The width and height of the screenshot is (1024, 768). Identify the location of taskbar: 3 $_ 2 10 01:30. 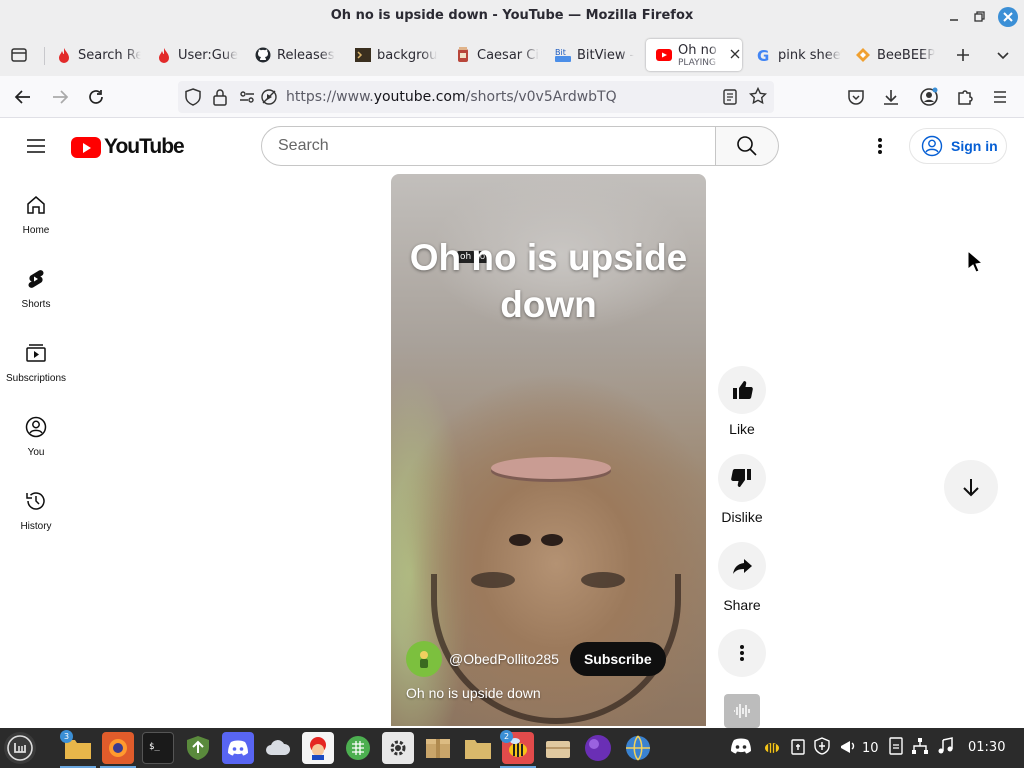
(512, 748).